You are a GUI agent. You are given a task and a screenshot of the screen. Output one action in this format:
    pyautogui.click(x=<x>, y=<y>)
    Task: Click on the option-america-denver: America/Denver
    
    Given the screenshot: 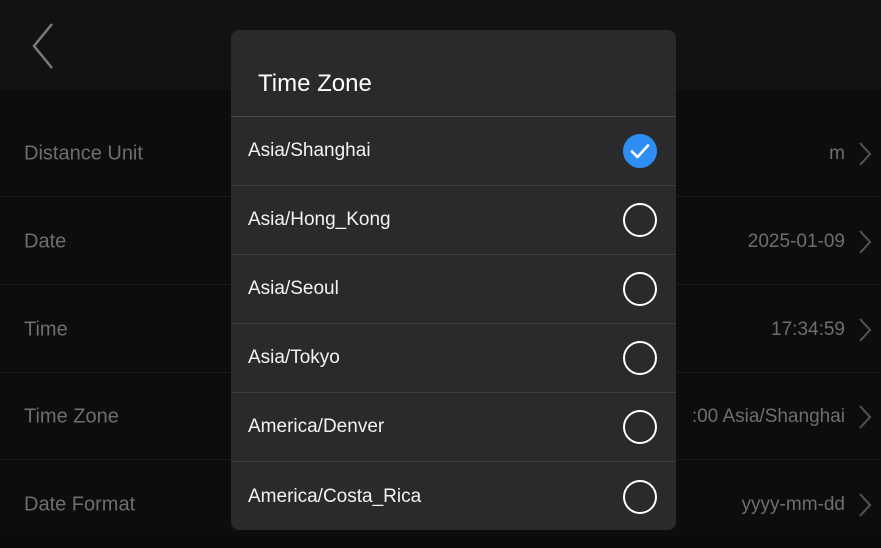 What is the action you would take?
    pyautogui.click(x=453, y=427)
    